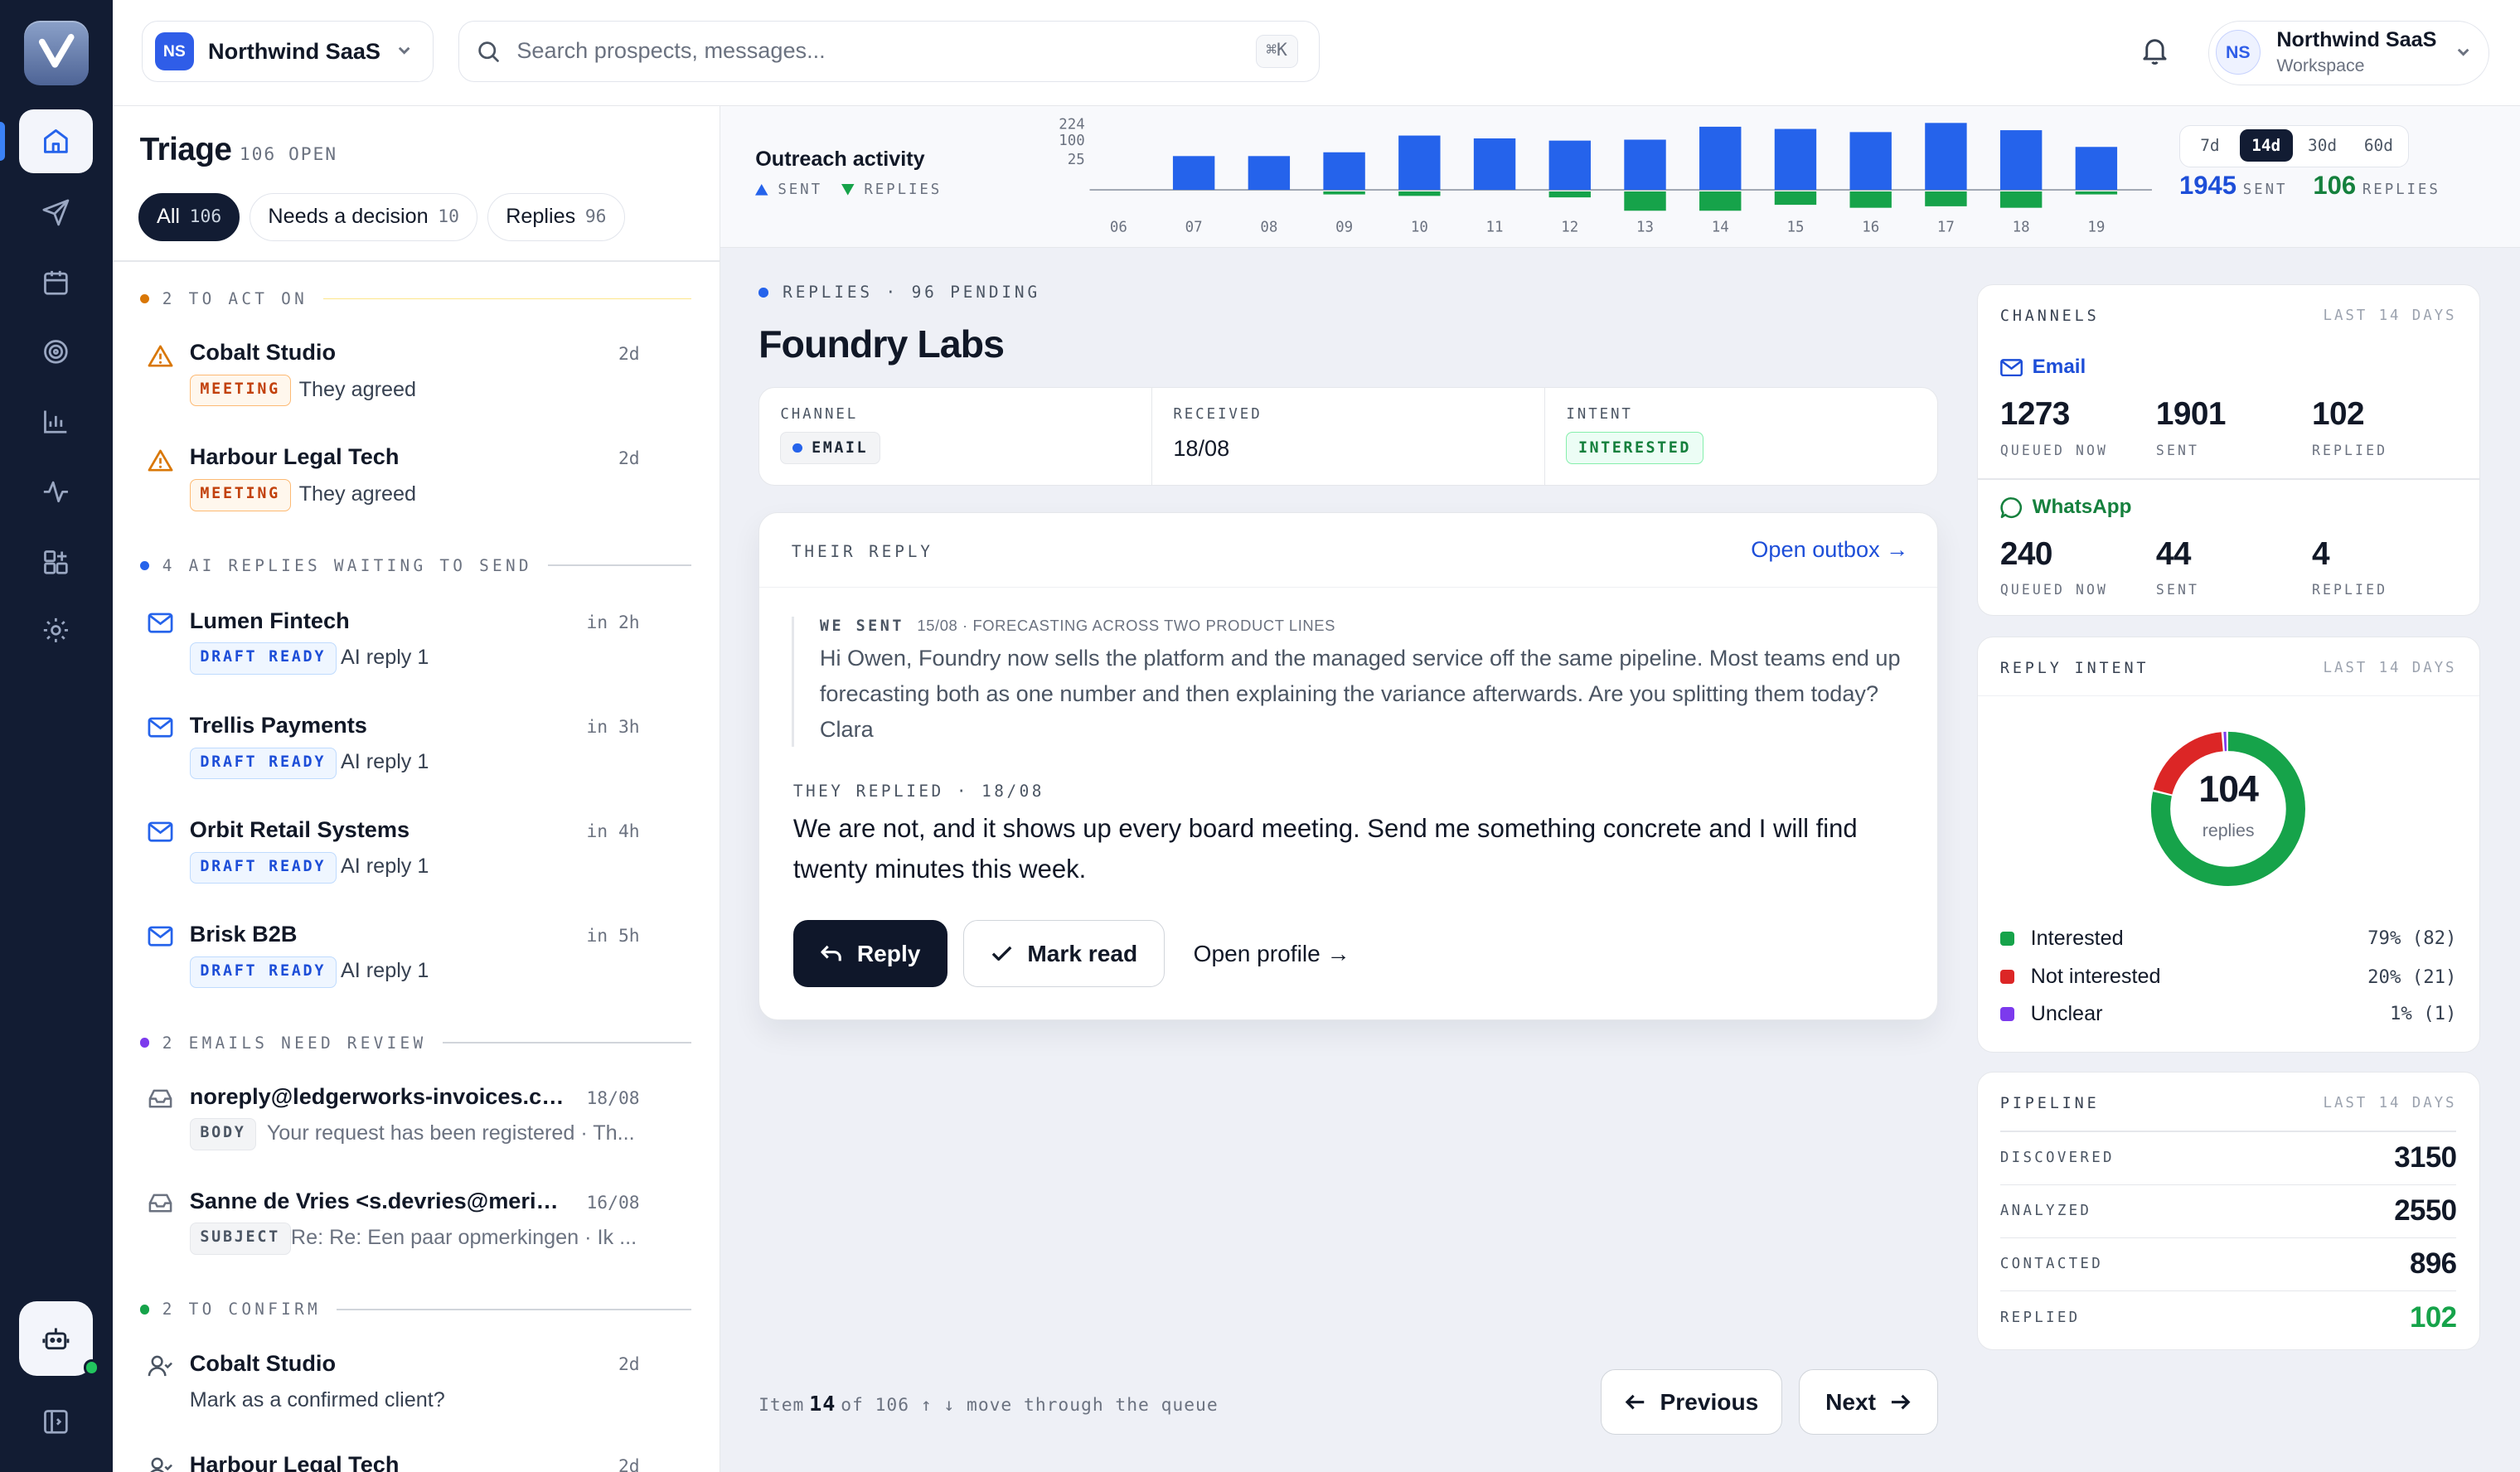 This screenshot has width=2520, height=1472. I want to click on intent-total: 104, so click(2228, 789).